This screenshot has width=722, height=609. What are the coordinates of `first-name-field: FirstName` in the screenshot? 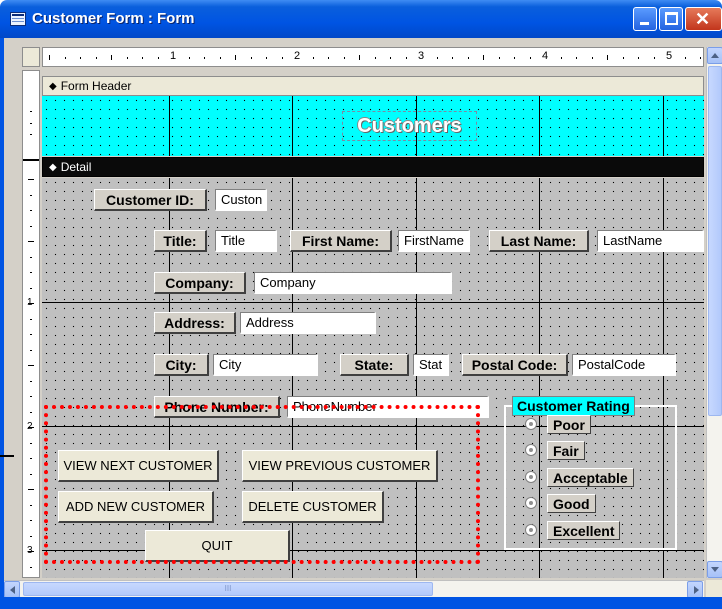 It's located at (434, 241).